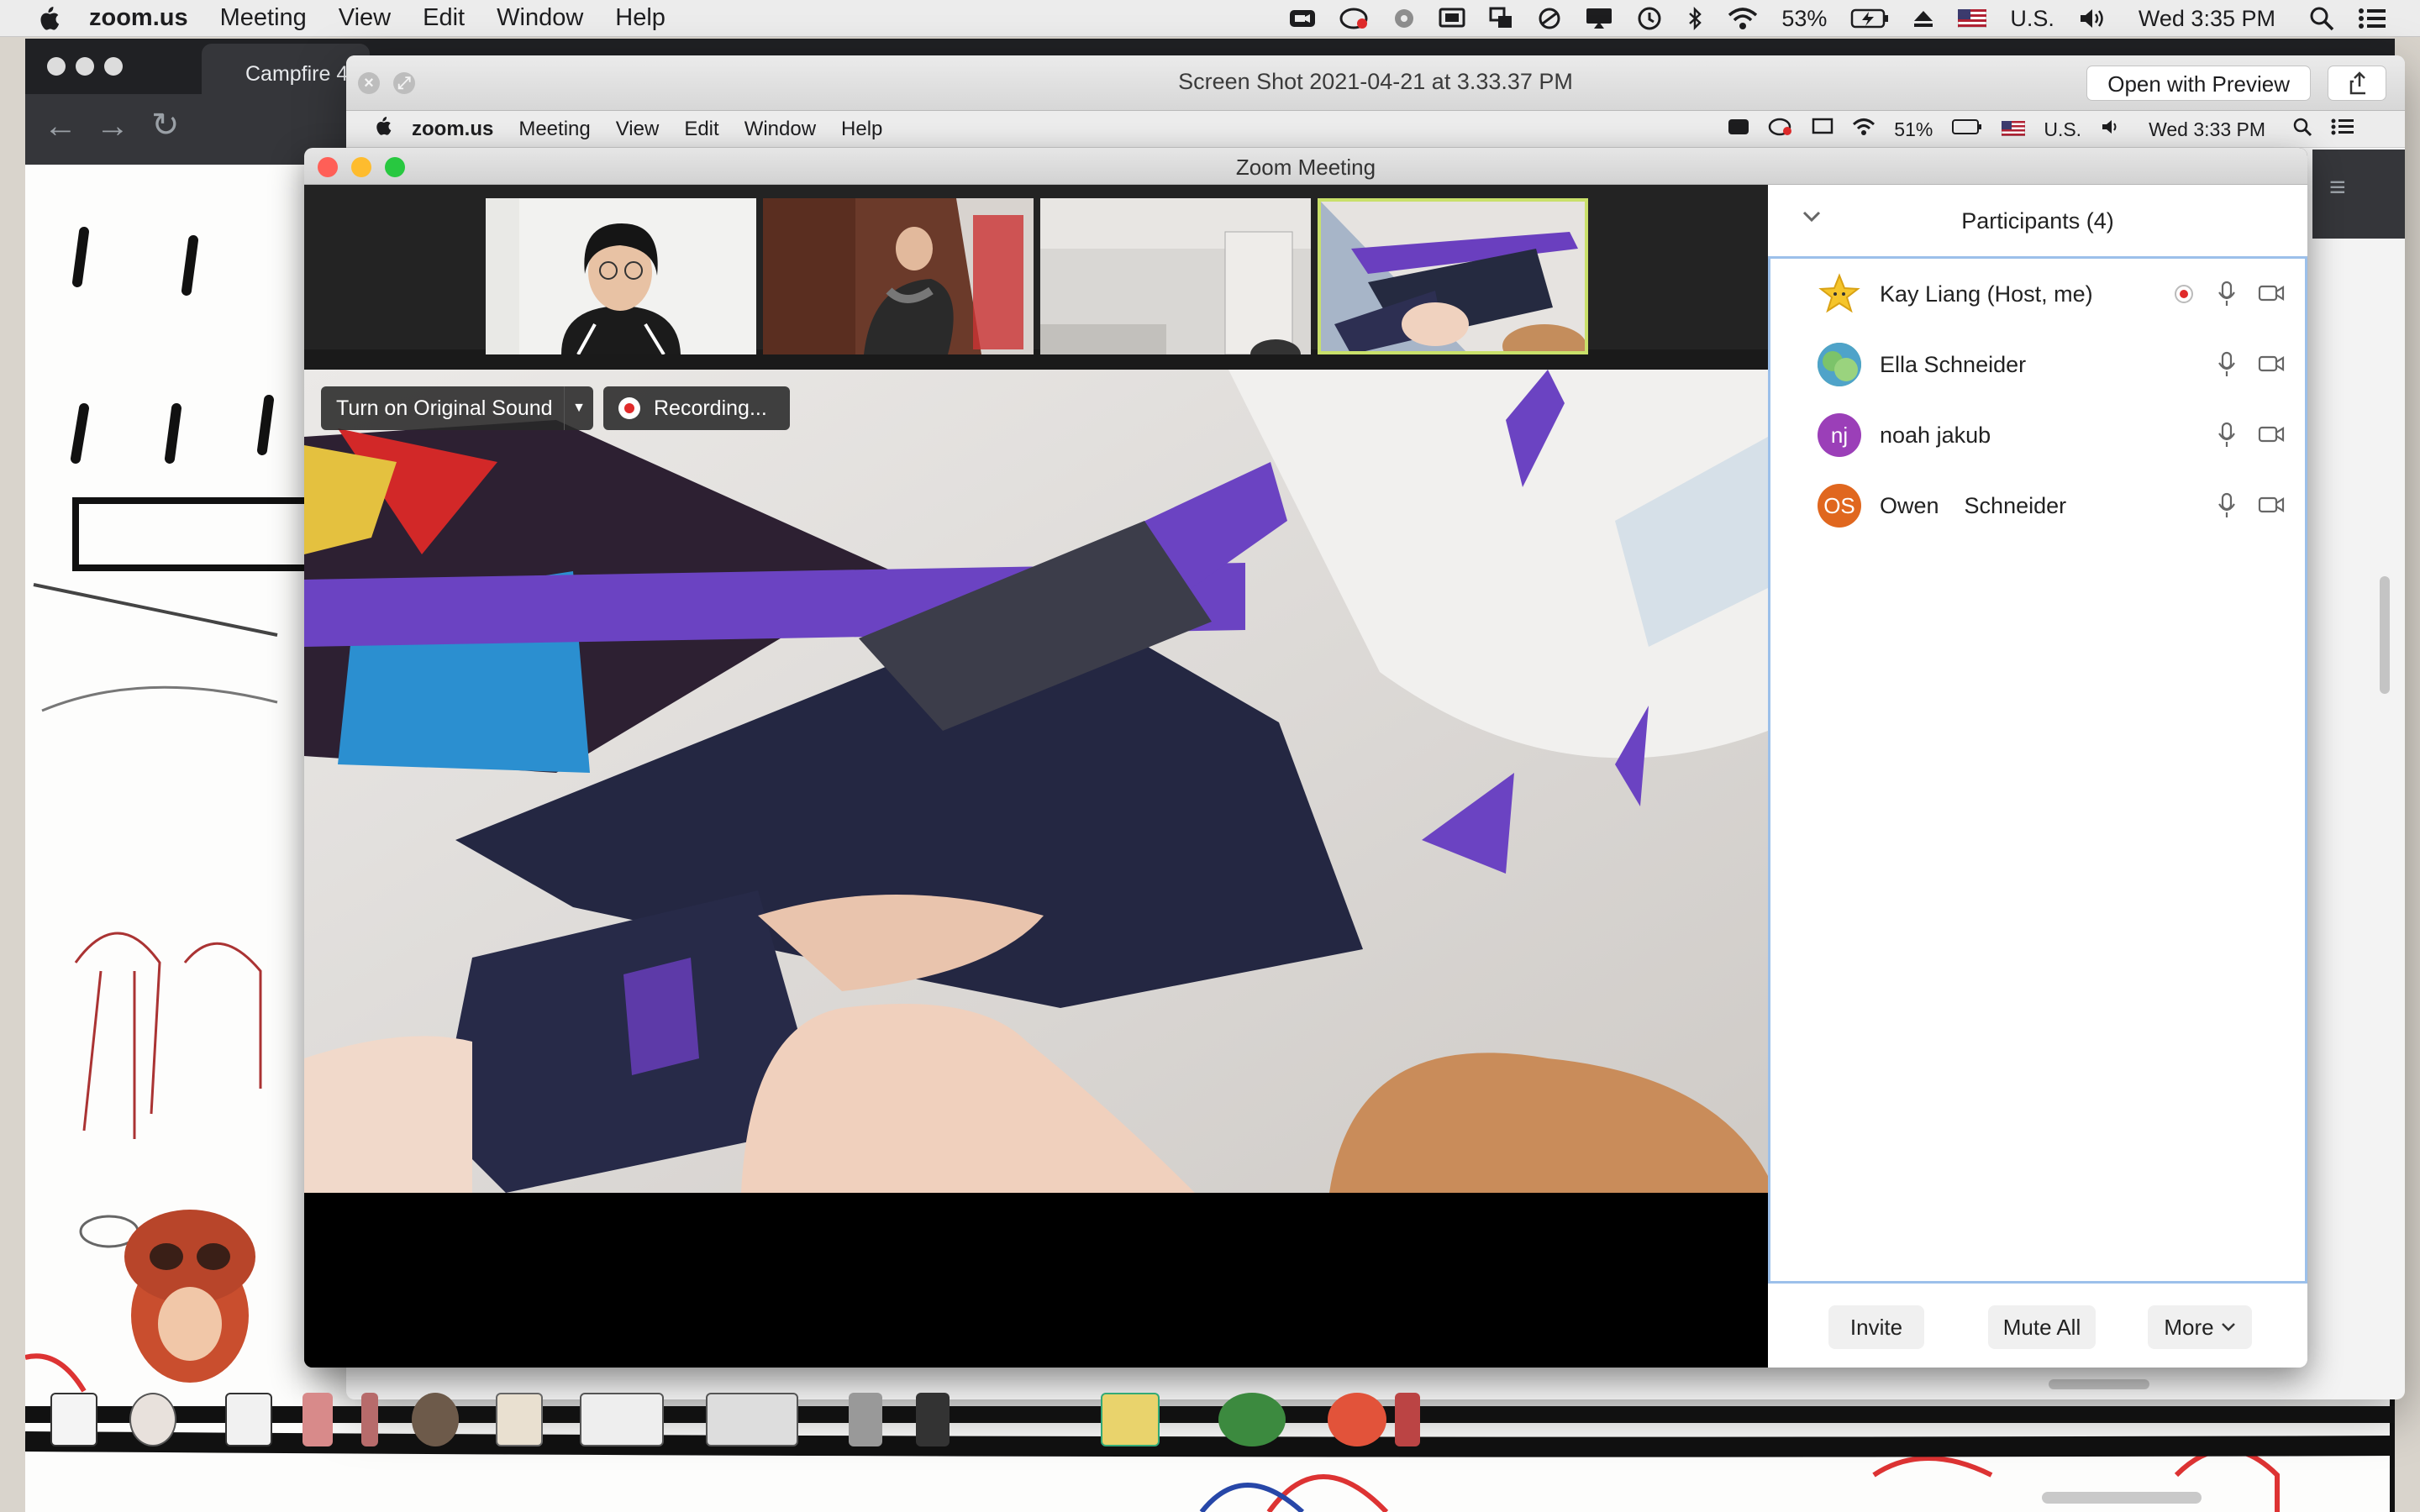 The height and width of the screenshot is (1512, 2420). Describe the element at coordinates (2357, 83) in the screenshot. I see `share-button` at that location.